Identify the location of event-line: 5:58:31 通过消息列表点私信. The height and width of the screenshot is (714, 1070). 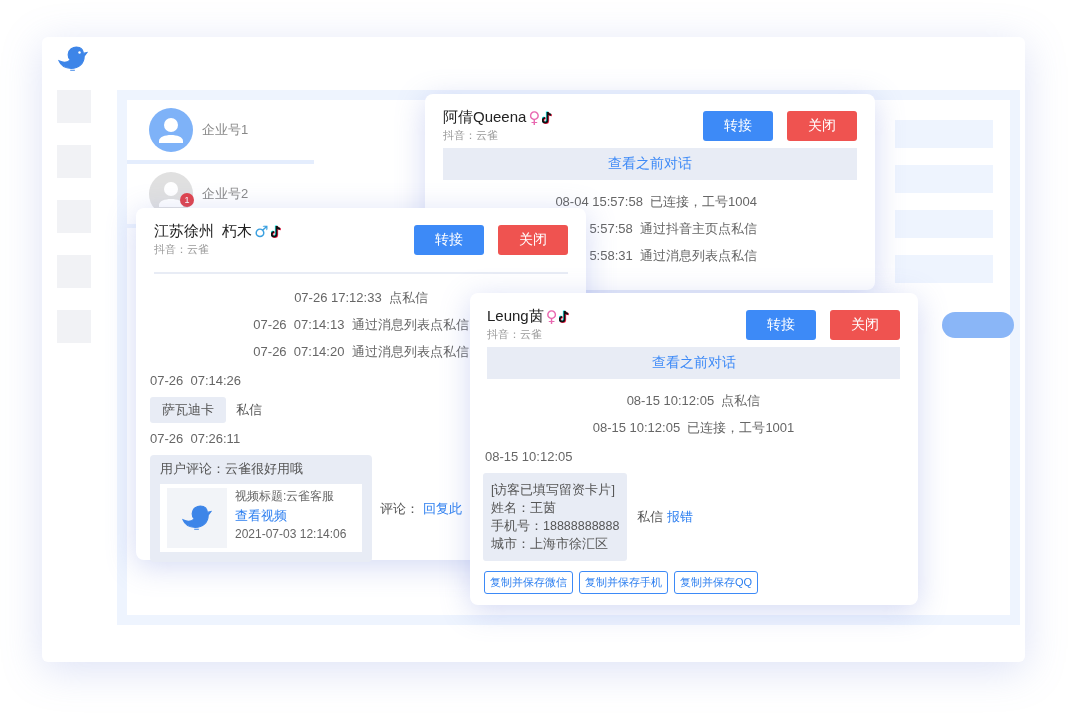
(673, 256).